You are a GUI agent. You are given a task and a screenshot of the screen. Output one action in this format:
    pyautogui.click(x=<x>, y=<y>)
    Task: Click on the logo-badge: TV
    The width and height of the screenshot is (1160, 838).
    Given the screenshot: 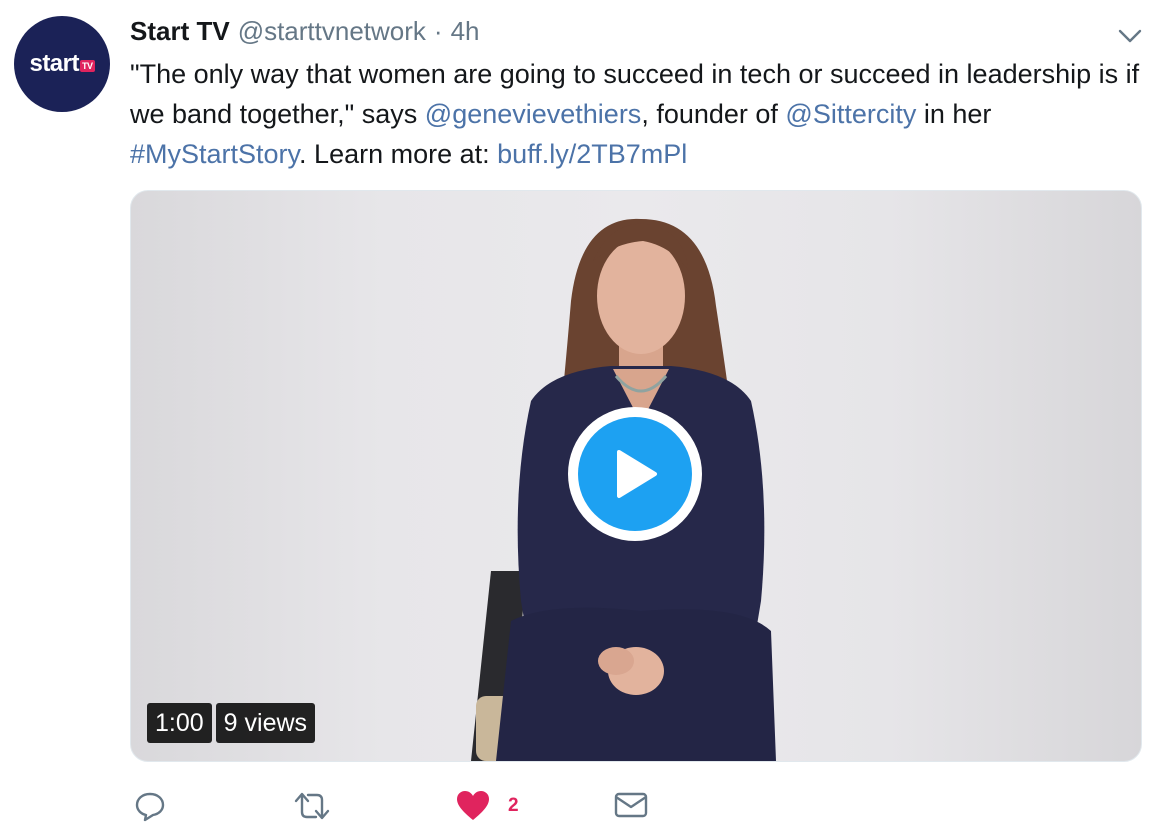 What is the action you would take?
    pyautogui.click(x=87, y=66)
    